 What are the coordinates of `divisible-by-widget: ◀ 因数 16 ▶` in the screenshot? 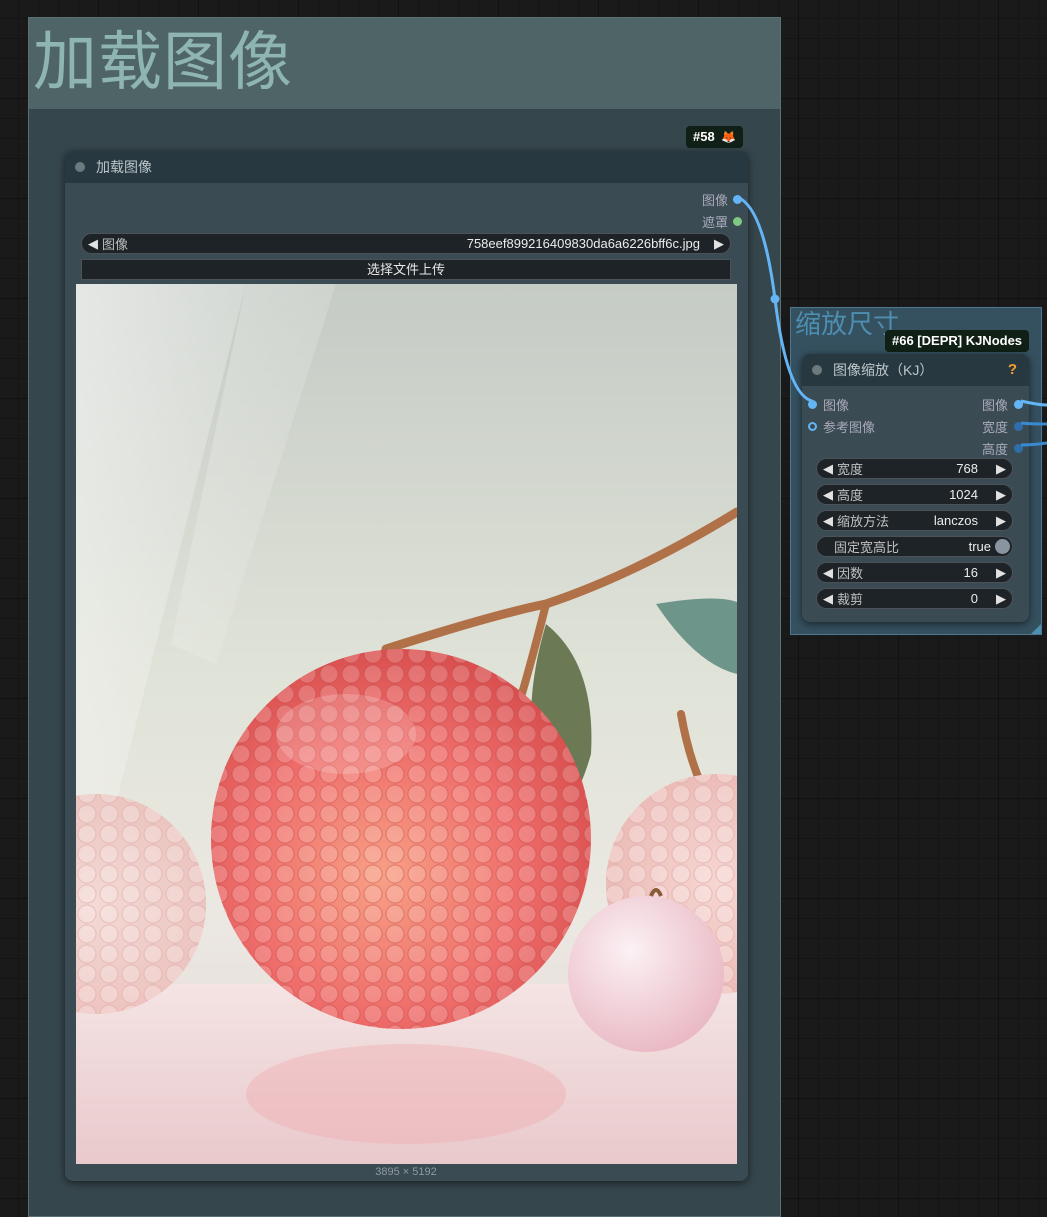 It's located at (914, 572).